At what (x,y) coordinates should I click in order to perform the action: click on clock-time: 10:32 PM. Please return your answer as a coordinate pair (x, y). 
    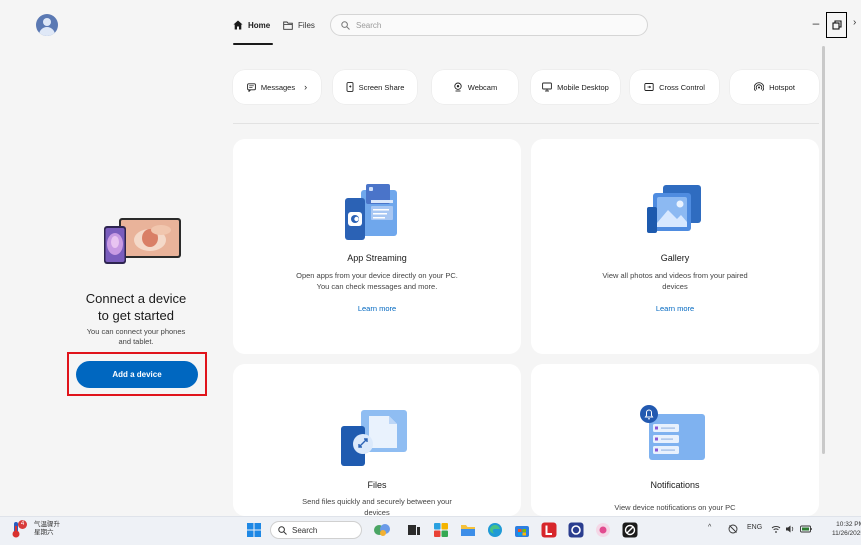
    Looking at the image, I should click on (848, 524).